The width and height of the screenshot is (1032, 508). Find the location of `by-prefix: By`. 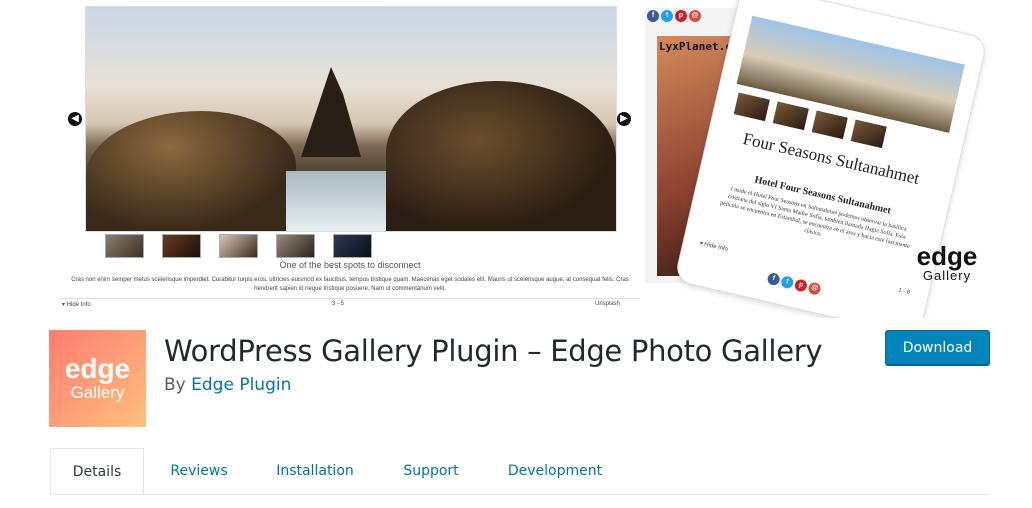

by-prefix: By is located at coordinates (175, 385).